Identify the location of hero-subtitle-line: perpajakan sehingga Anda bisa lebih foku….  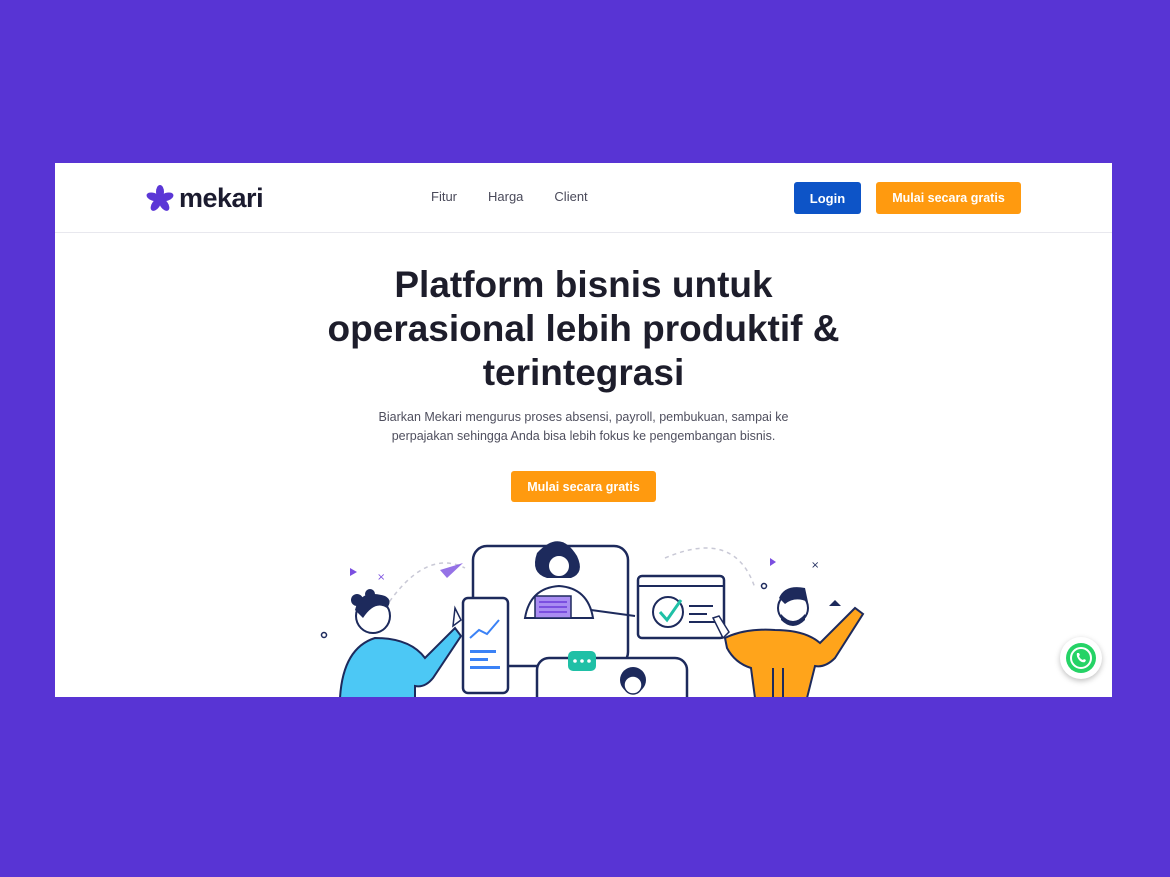
(583, 436).